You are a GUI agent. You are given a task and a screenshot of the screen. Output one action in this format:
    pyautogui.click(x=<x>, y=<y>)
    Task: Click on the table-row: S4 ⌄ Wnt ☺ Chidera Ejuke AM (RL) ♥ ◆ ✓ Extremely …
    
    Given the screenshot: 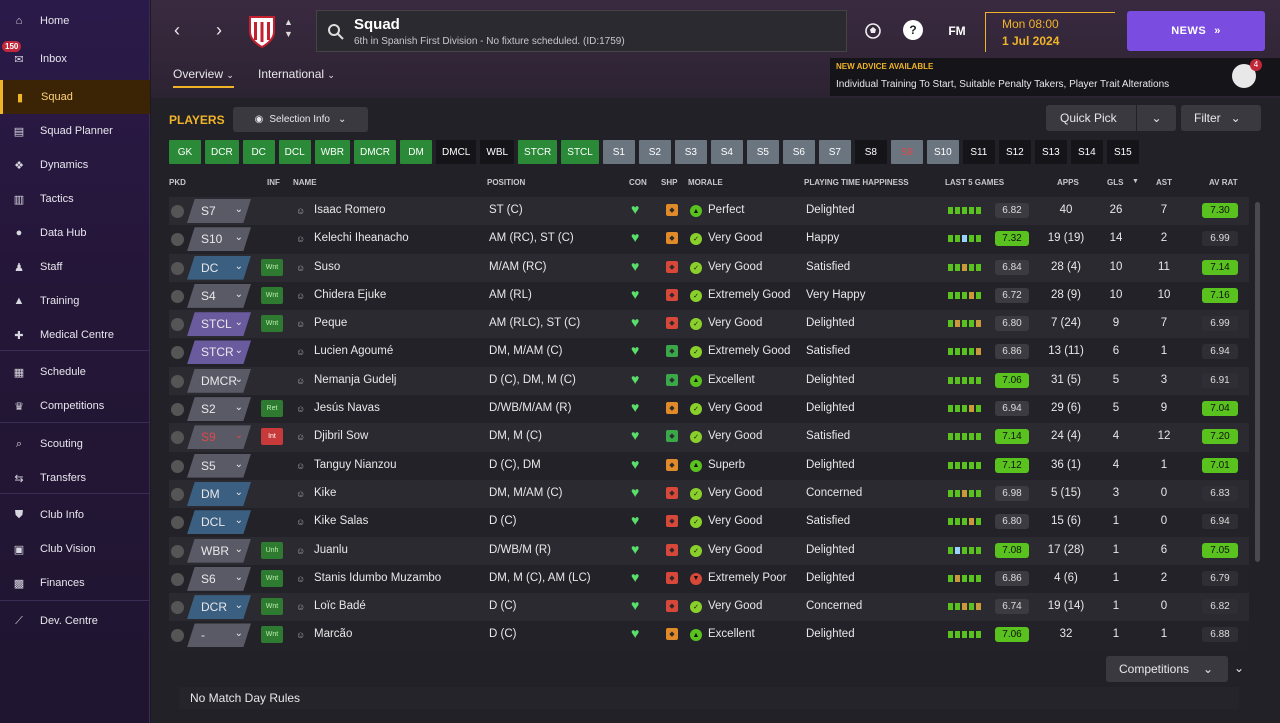 What is the action you would take?
    pyautogui.click(x=709, y=296)
    